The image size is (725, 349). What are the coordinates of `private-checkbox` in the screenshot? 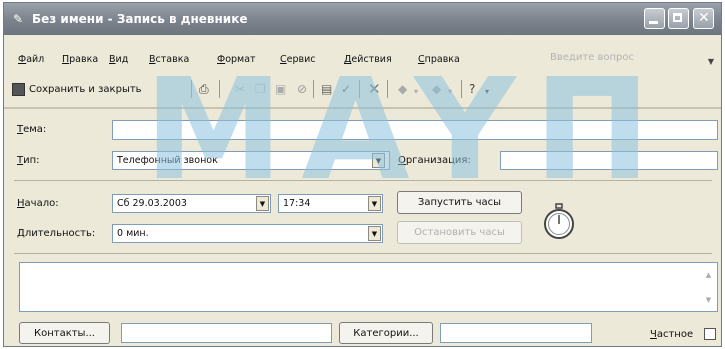 It's located at (710, 334).